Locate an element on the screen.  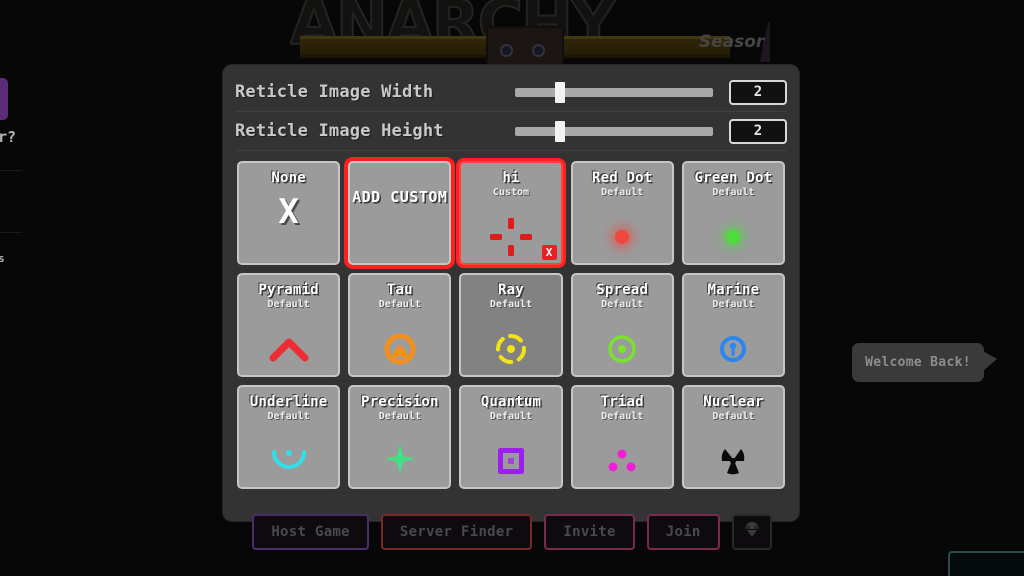
reticle-cell-quantum: Quantum Default is located at coordinates (511, 437).